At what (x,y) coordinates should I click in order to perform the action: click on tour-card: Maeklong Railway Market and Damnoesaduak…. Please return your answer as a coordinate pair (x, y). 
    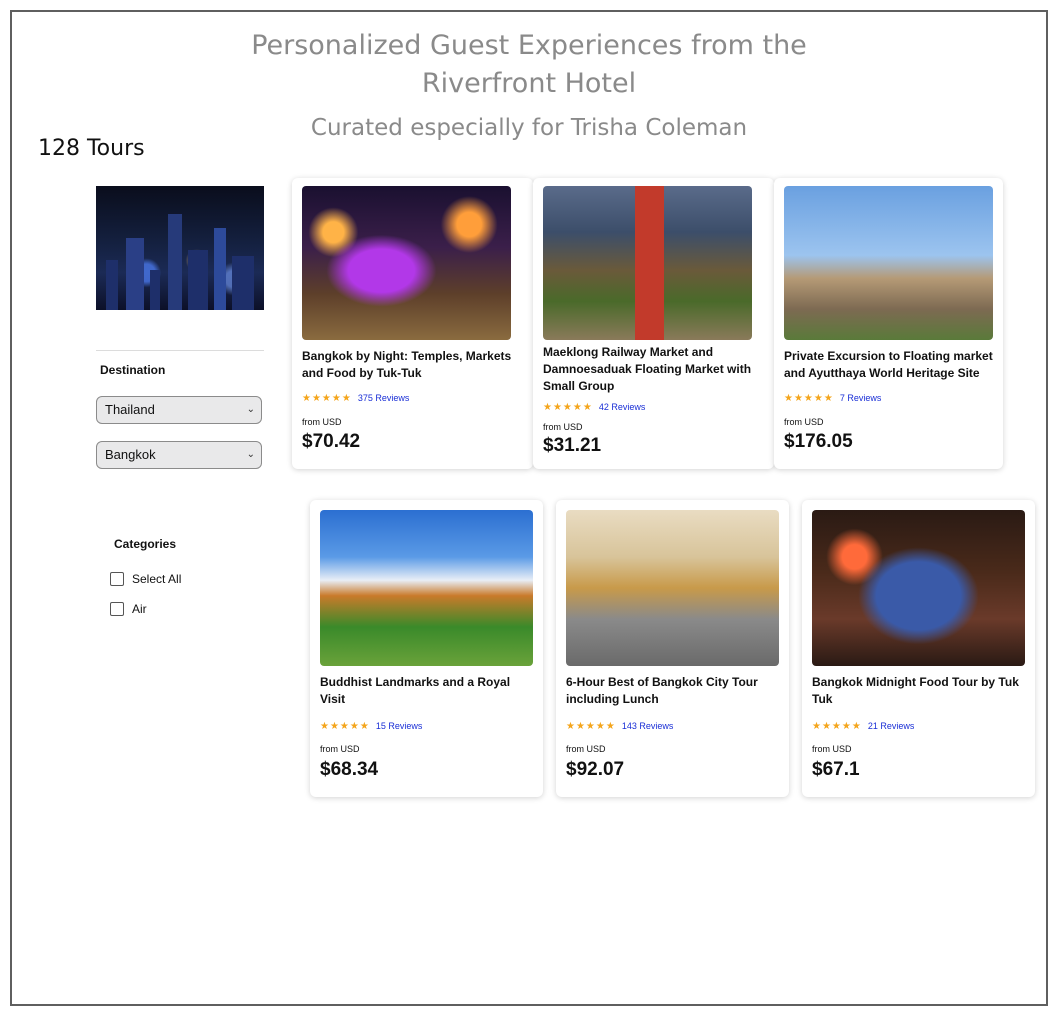
    Looking at the image, I should click on (653, 323).